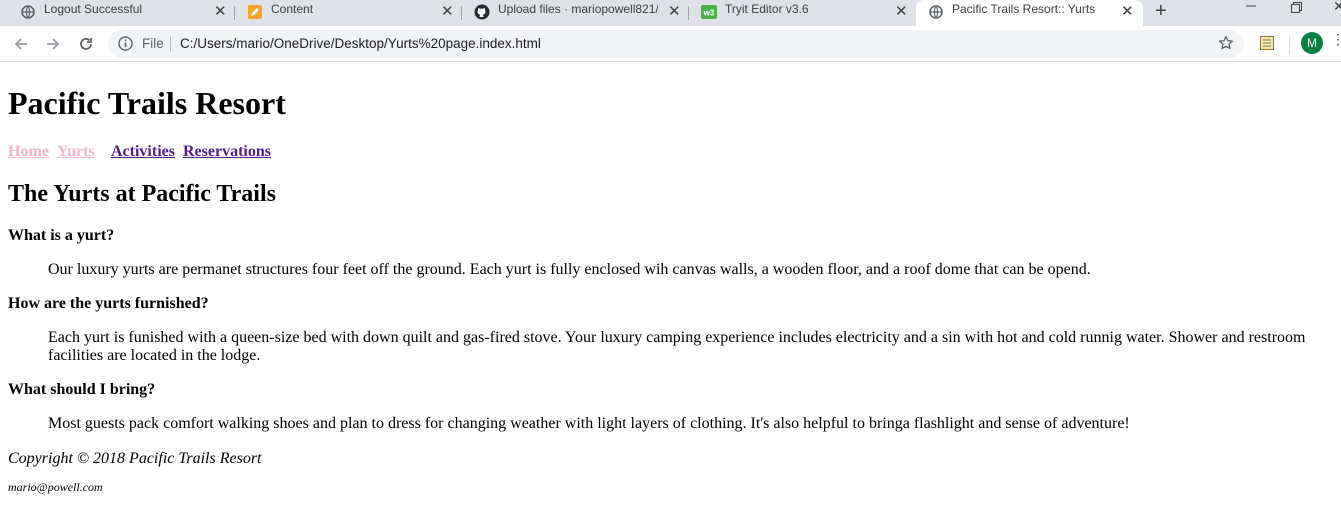  What do you see at coordinates (348, 13) in the screenshot?
I see `tab-content: Content ✕` at bounding box center [348, 13].